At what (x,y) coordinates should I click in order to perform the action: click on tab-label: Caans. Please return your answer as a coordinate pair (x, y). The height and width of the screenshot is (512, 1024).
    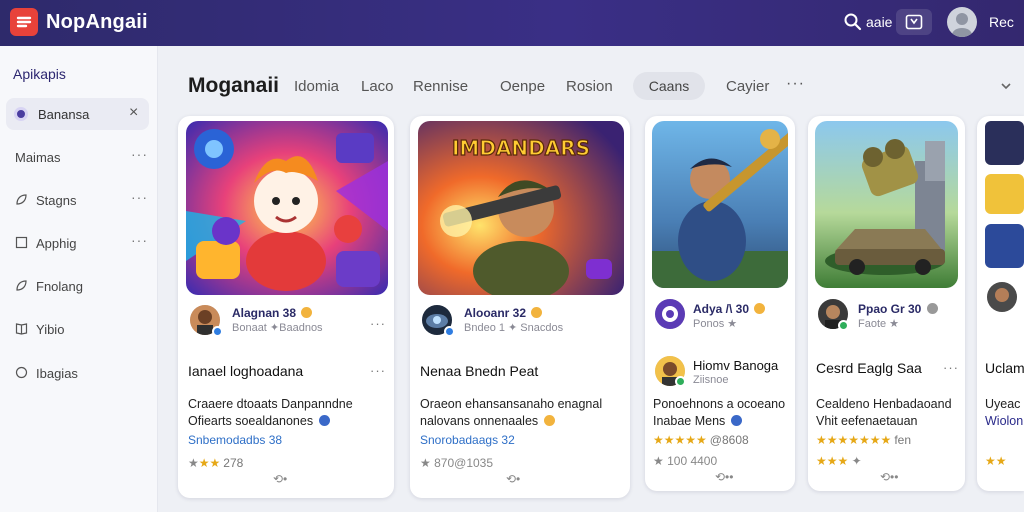
    Looking at the image, I should click on (669, 86).